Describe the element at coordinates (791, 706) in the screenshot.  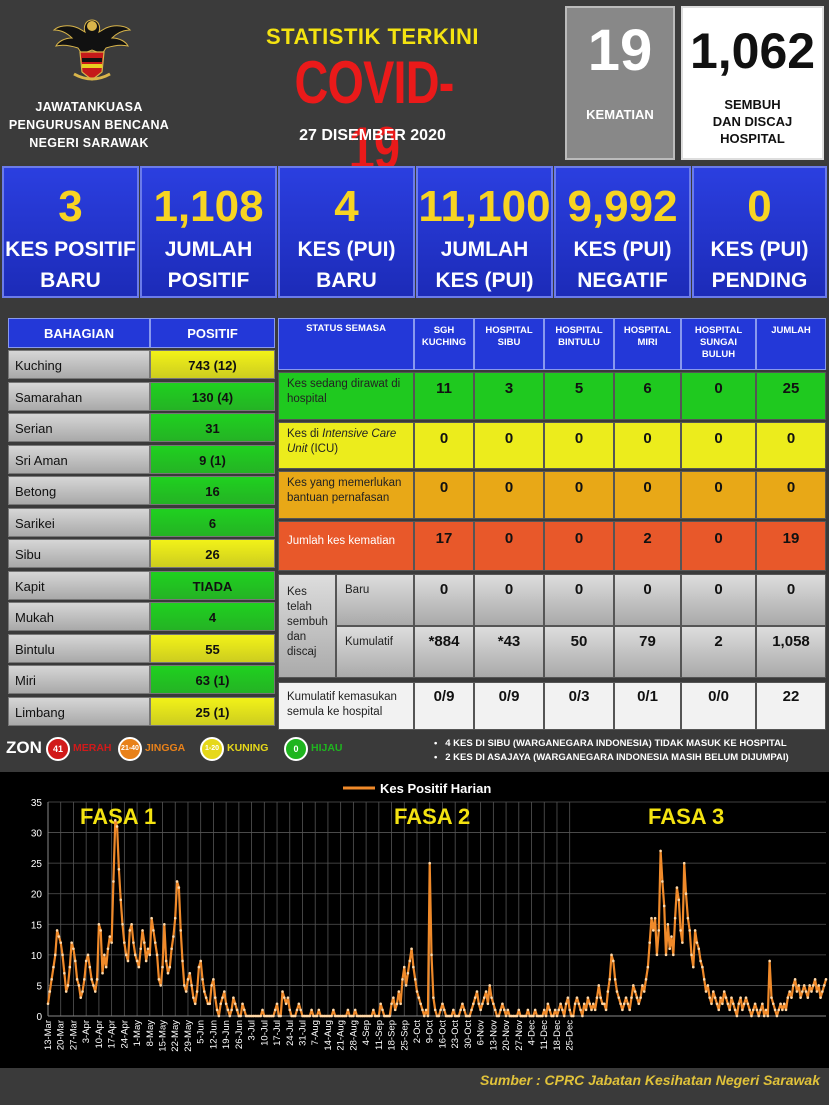
I see `readmit-value: 22` at that location.